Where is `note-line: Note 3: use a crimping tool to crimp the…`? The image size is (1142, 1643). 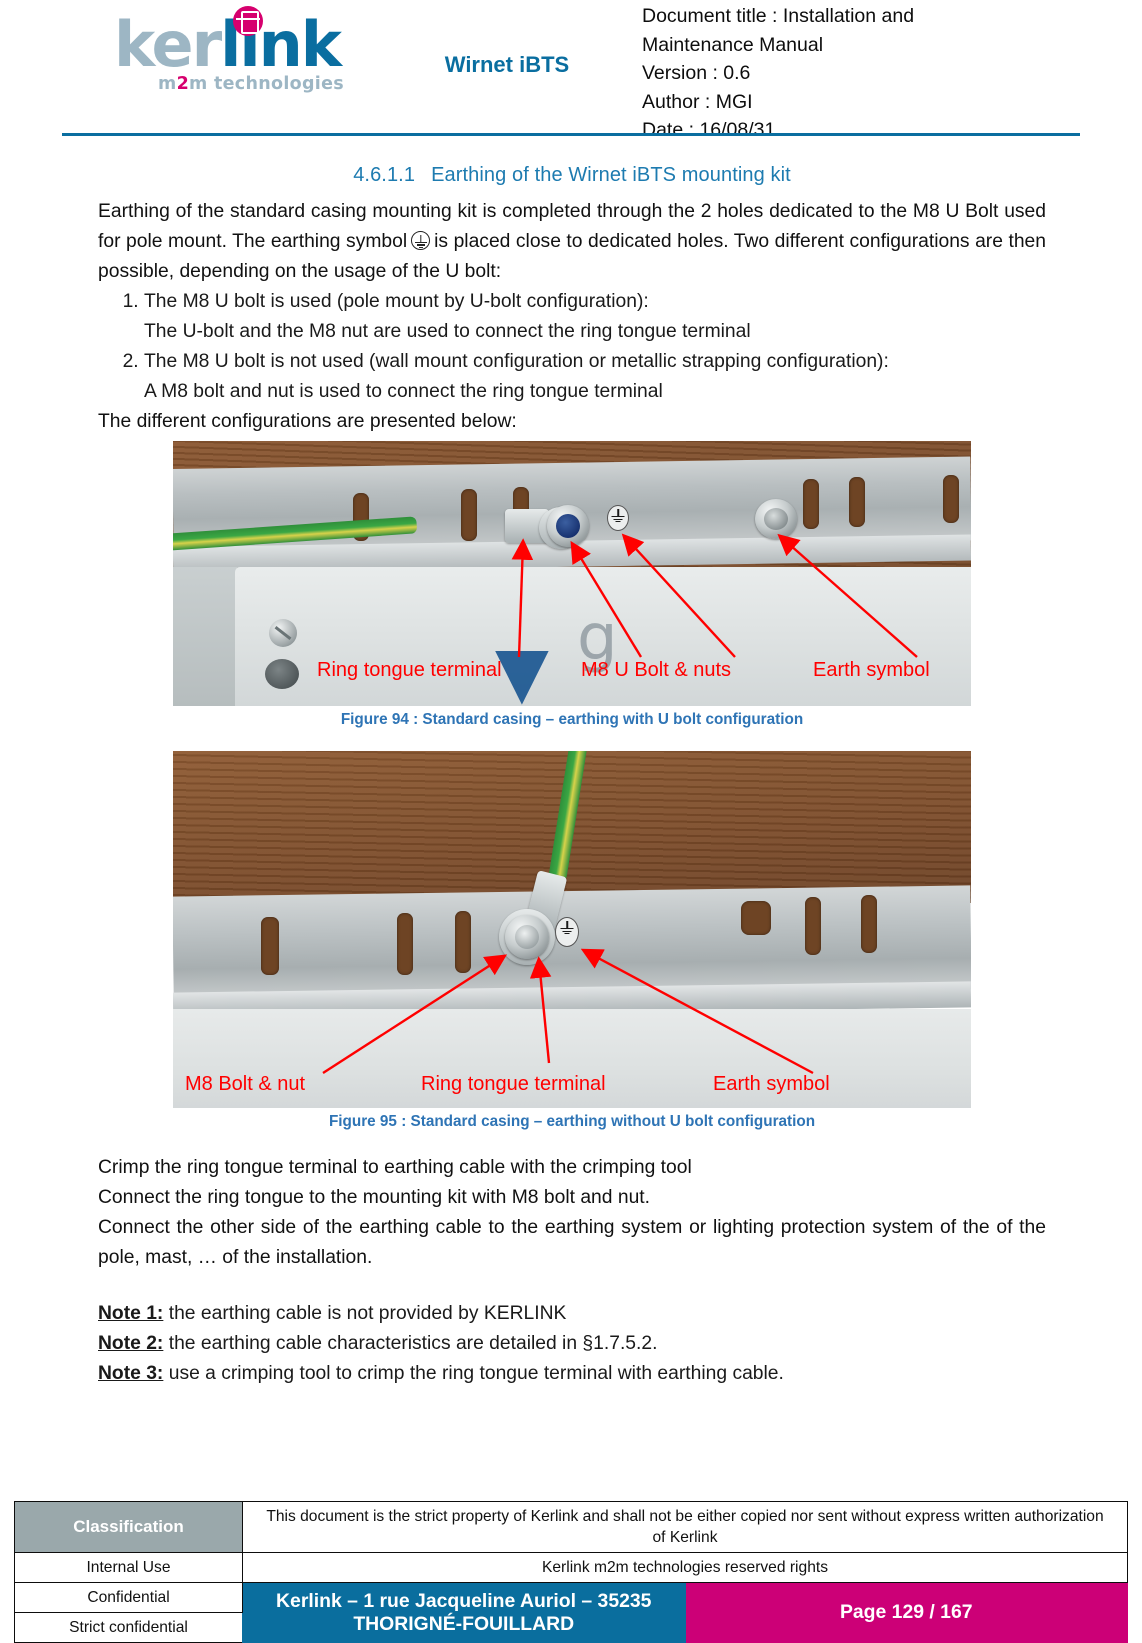 note-line: Note 3: use a crimping tool to crimp the… is located at coordinates (572, 1374).